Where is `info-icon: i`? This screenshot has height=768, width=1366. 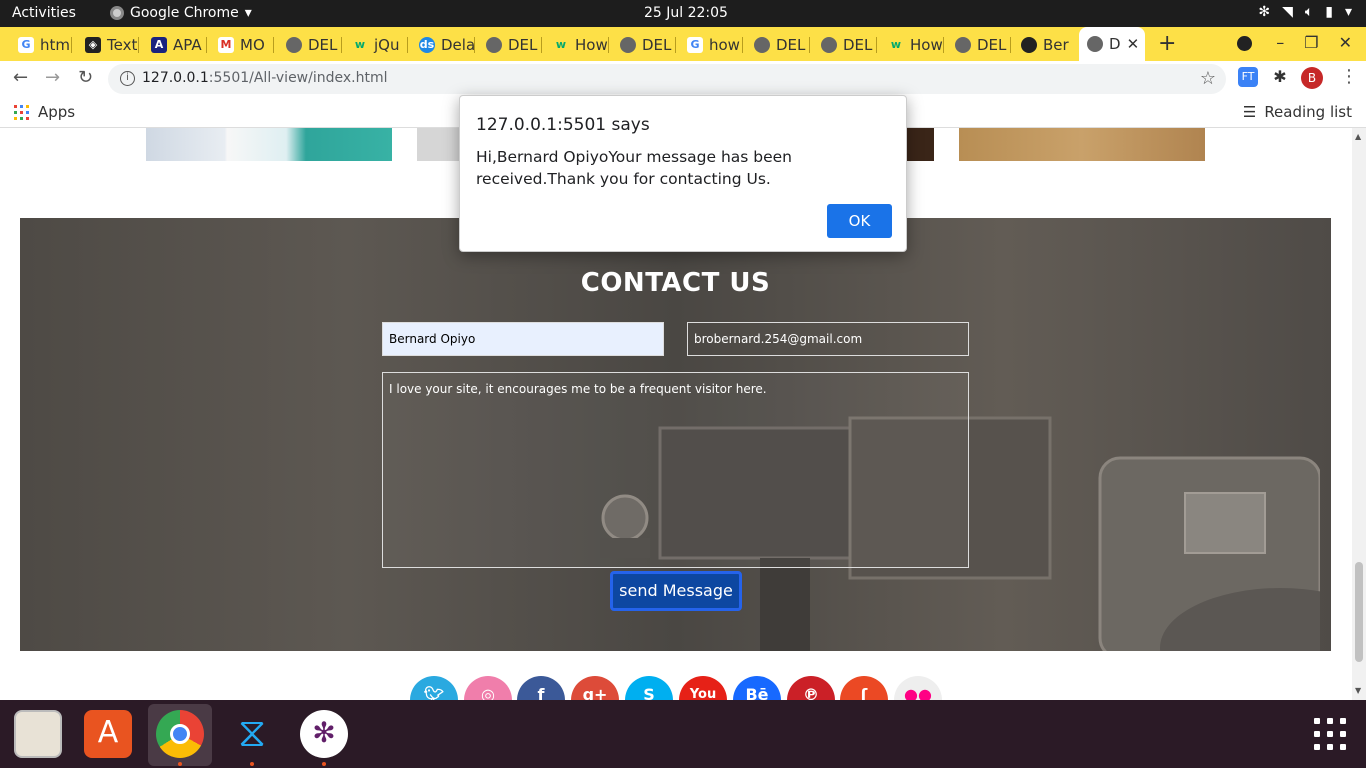 info-icon: i is located at coordinates (127, 78).